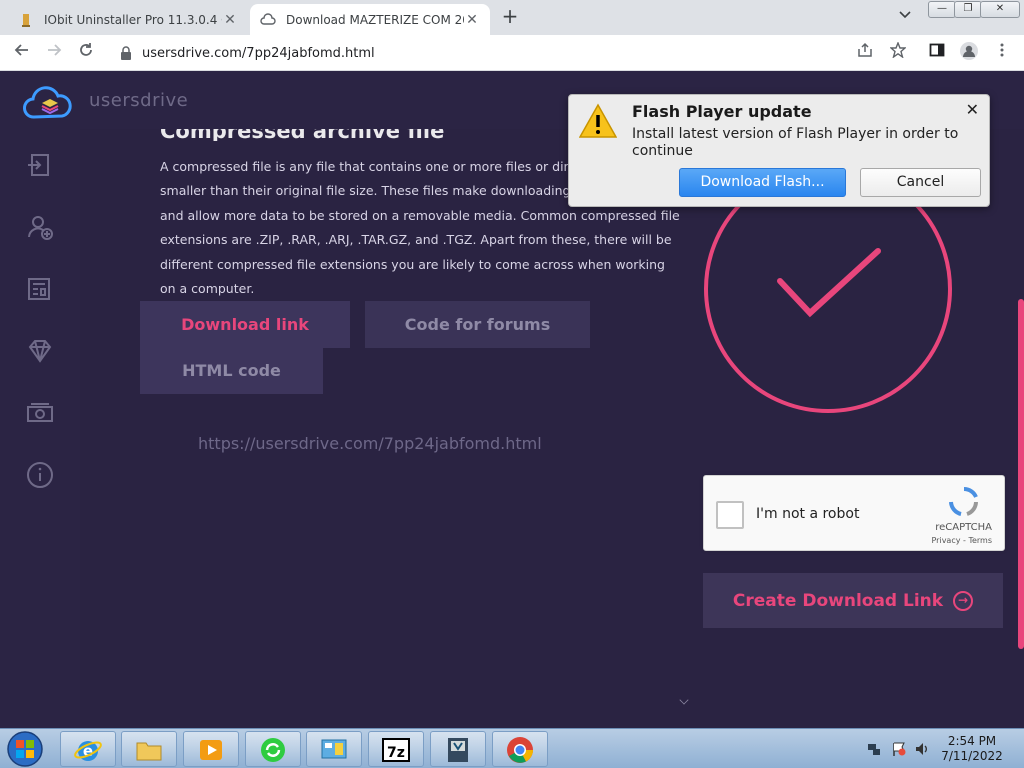 The image size is (1024, 768). What do you see at coordinates (920, 182) in the screenshot?
I see `cancel-button: Cancel` at bounding box center [920, 182].